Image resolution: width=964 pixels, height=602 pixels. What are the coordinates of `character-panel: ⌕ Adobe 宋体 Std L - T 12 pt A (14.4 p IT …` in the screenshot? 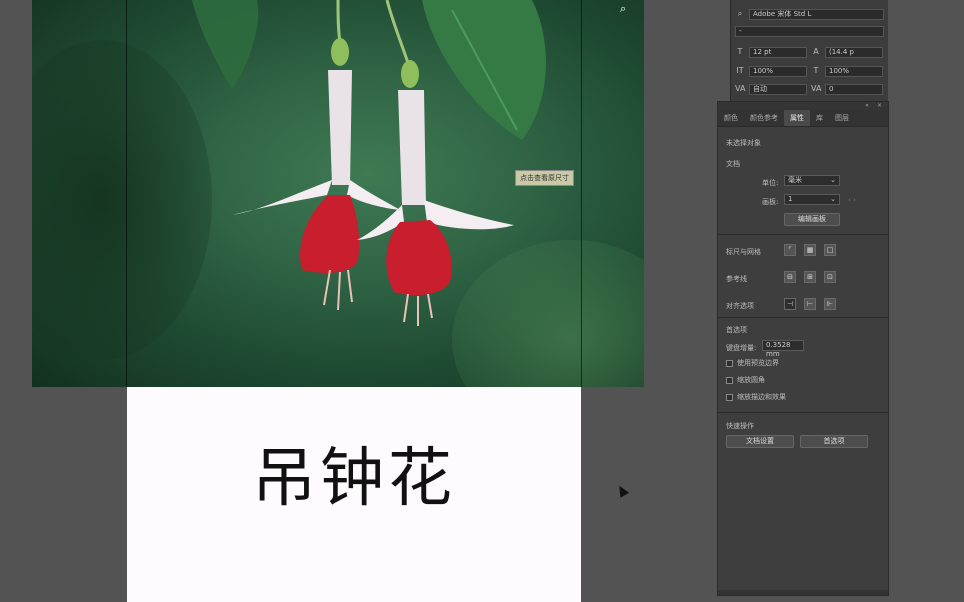 It's located at (809, 51).